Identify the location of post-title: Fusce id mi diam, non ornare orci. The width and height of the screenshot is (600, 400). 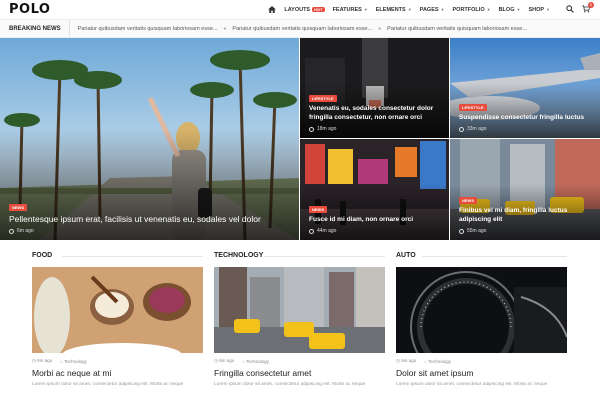
(375, 220).